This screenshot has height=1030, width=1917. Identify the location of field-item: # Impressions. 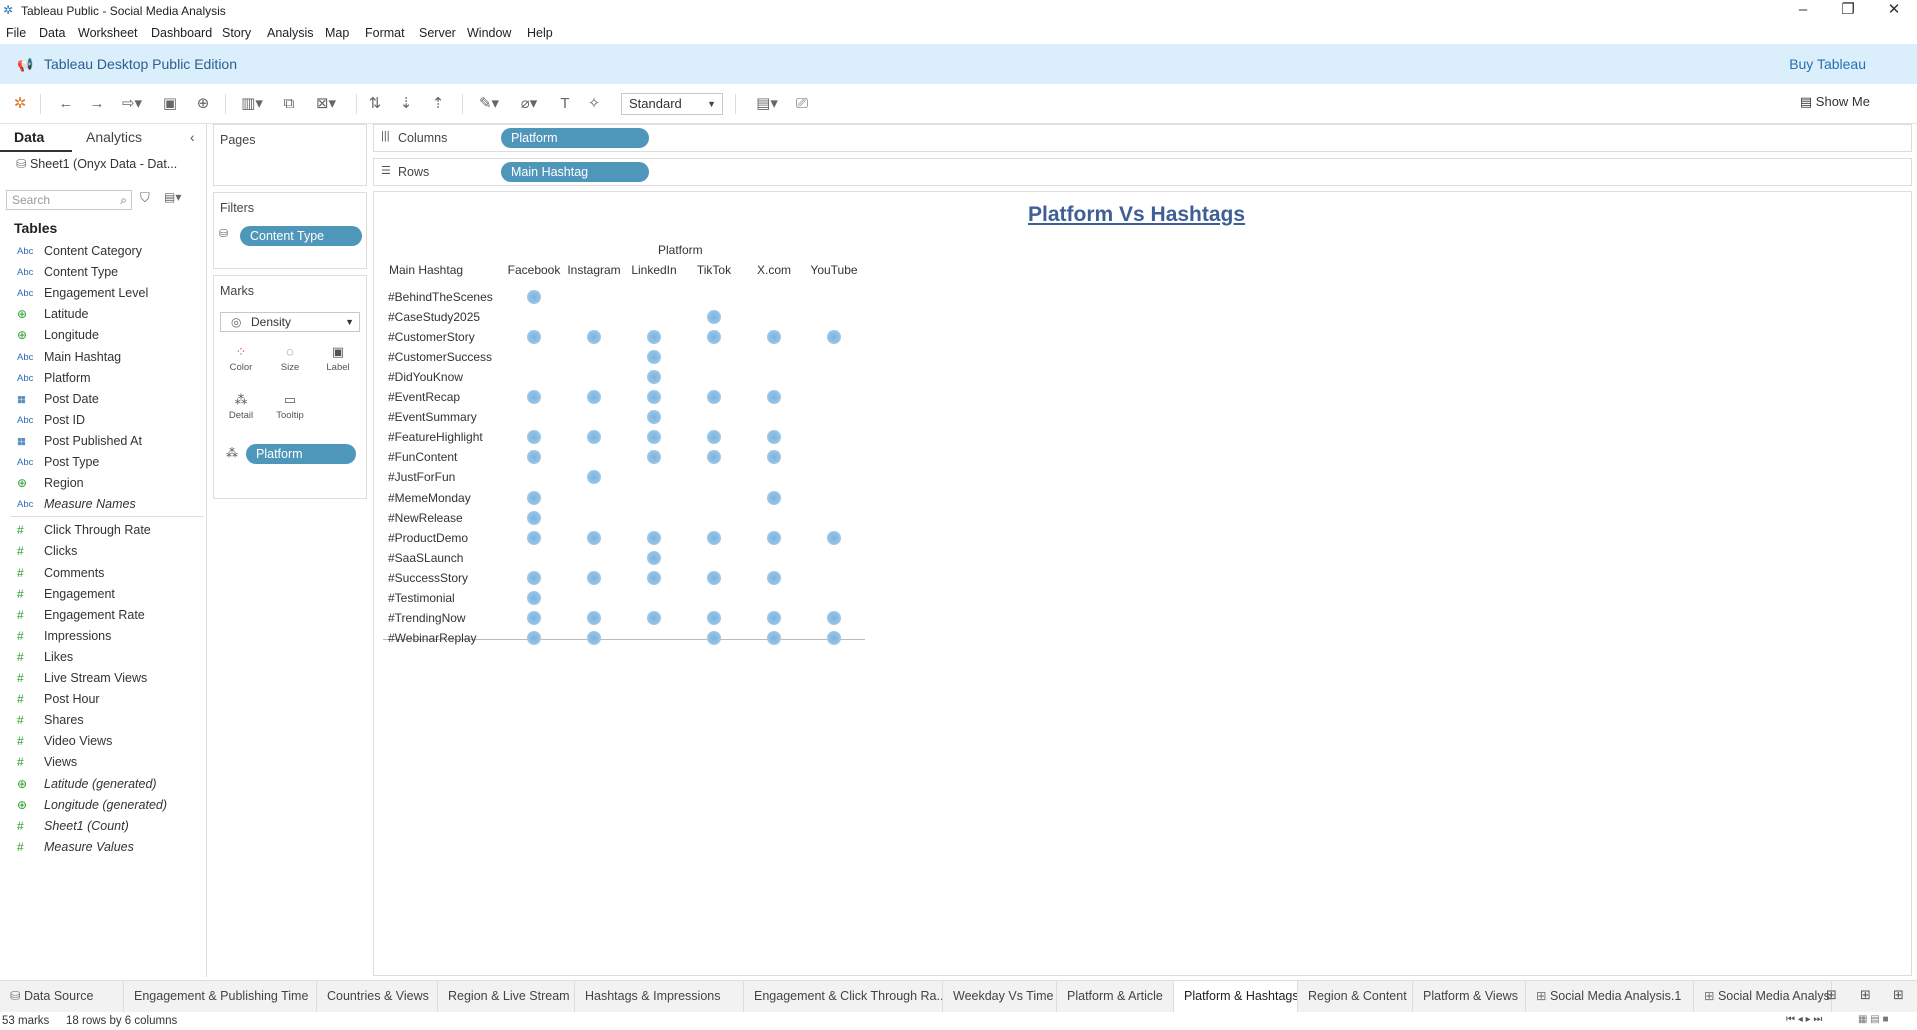
(103, 636).